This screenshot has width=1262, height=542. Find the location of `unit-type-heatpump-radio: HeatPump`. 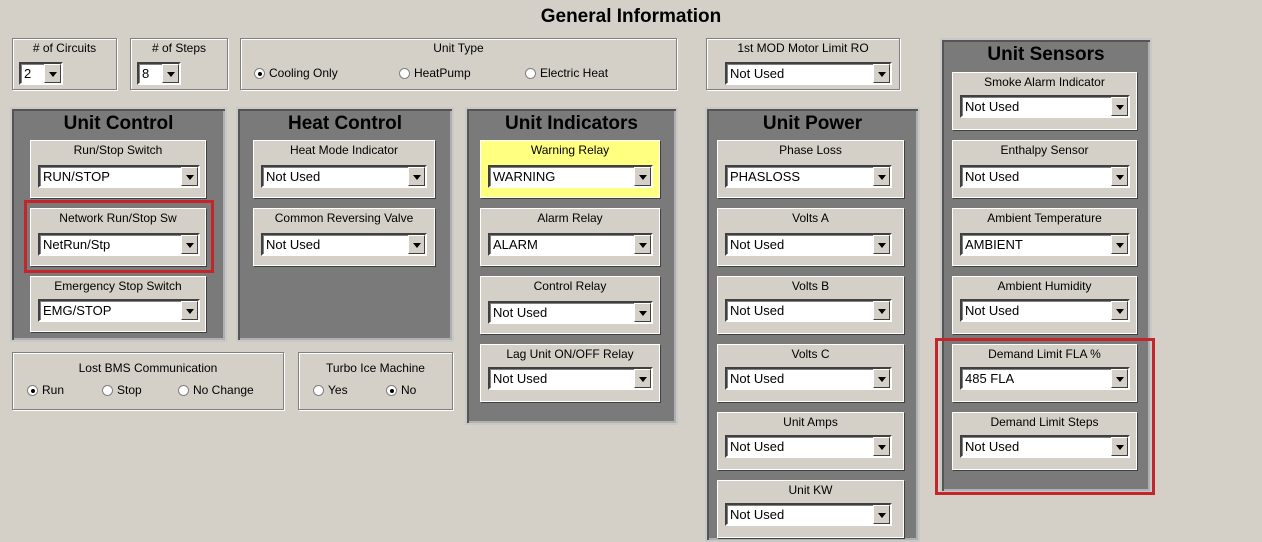

unit-type-heatpump-radio: HeatPump is located at coordinates (435, 73).